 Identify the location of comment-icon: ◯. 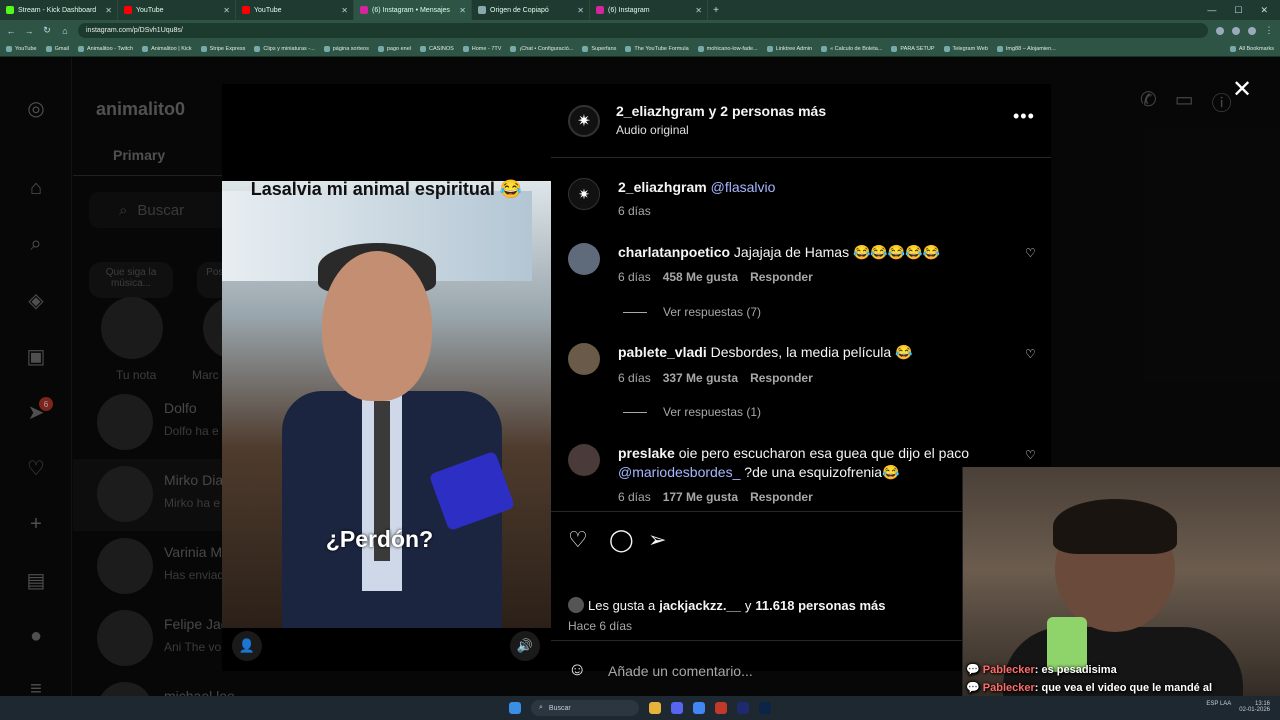
(621, 540).